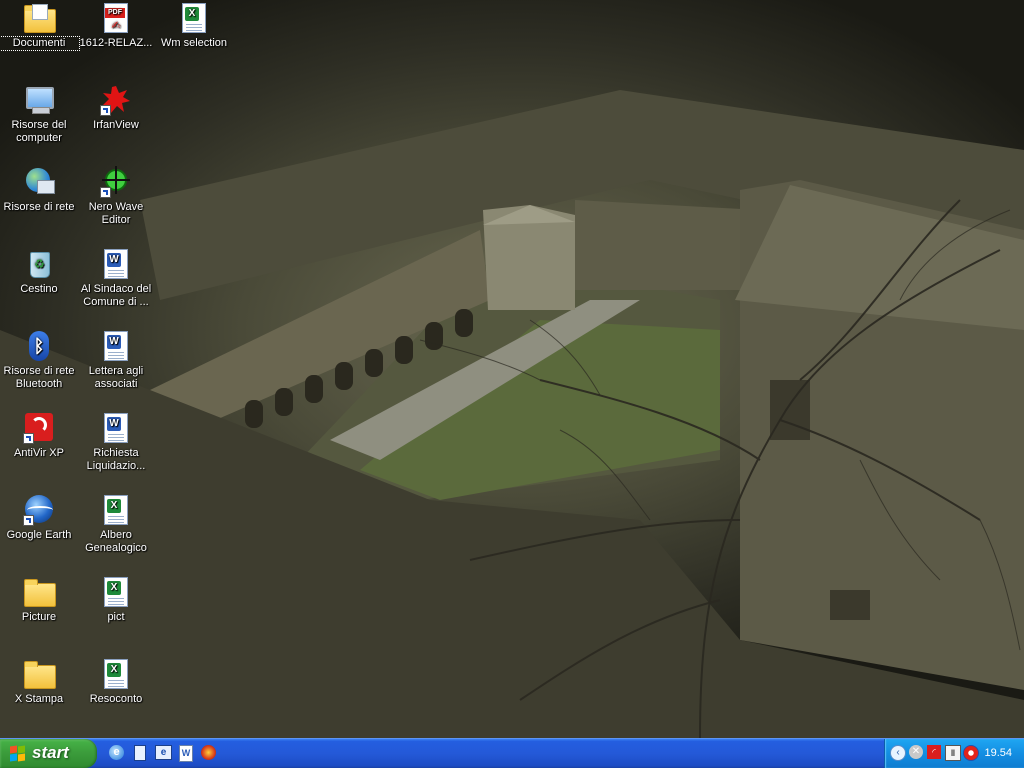  What do you see at coordinates (898, 753) in the screenshot?
I see `chevron-left-icon: ‹` at bounding box center [898, 753].